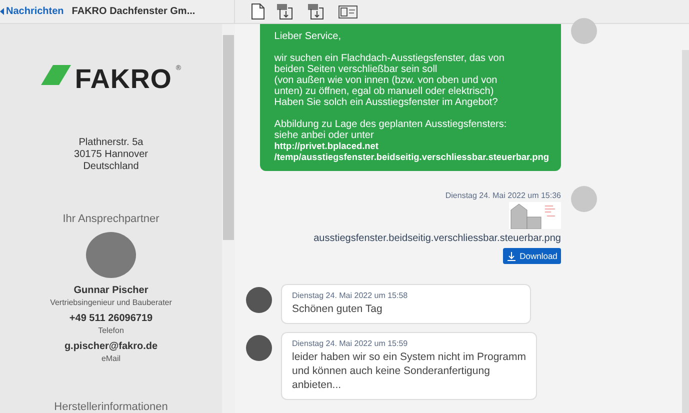  I want to click on message-text: Lieber Service,, so click(307, 36).